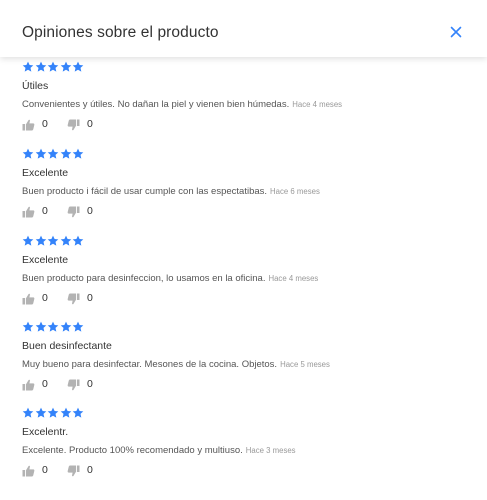  I want to click on close-button, so click(456, 32).